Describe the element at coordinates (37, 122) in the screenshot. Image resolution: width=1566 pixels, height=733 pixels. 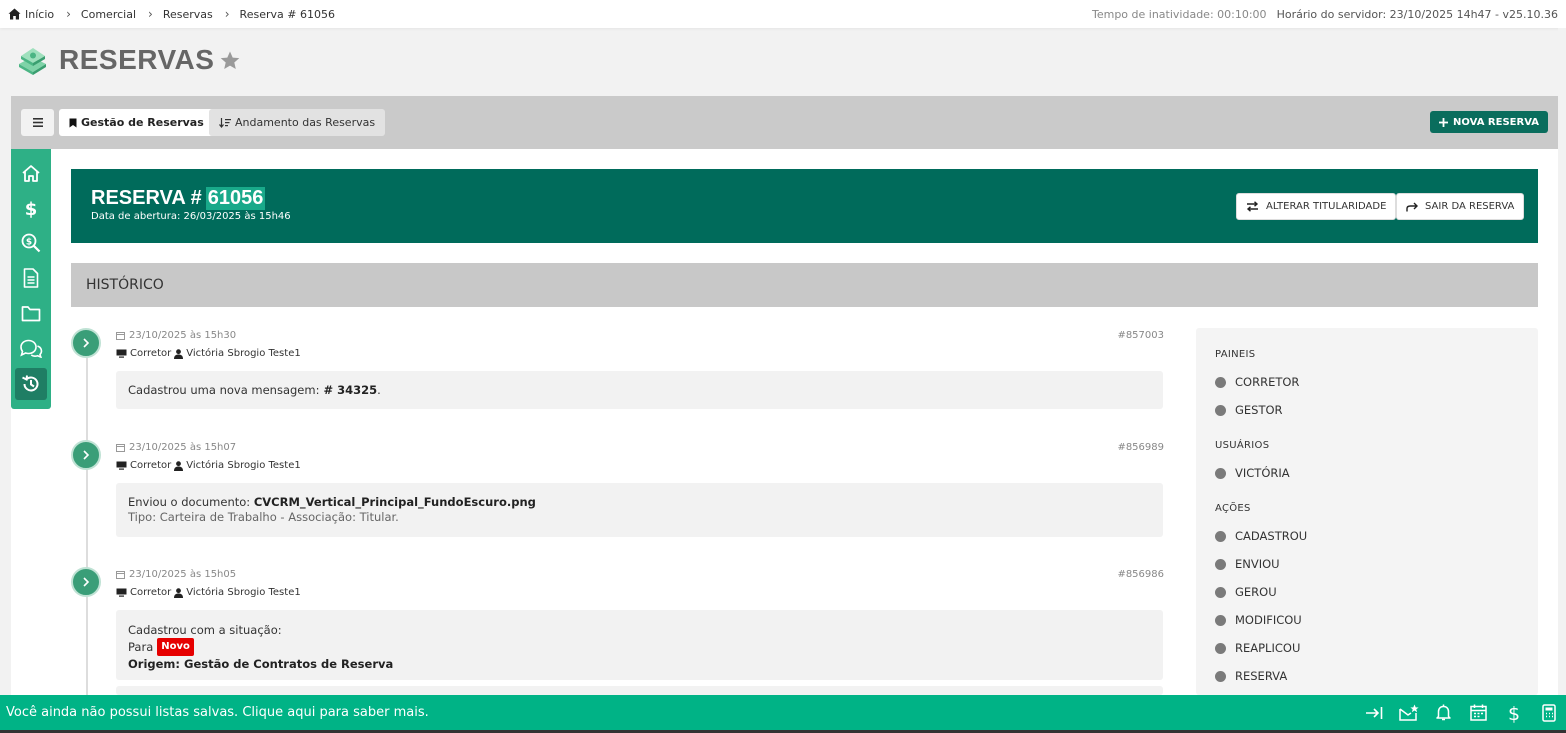
I see `menu-toggle-button` at that location.